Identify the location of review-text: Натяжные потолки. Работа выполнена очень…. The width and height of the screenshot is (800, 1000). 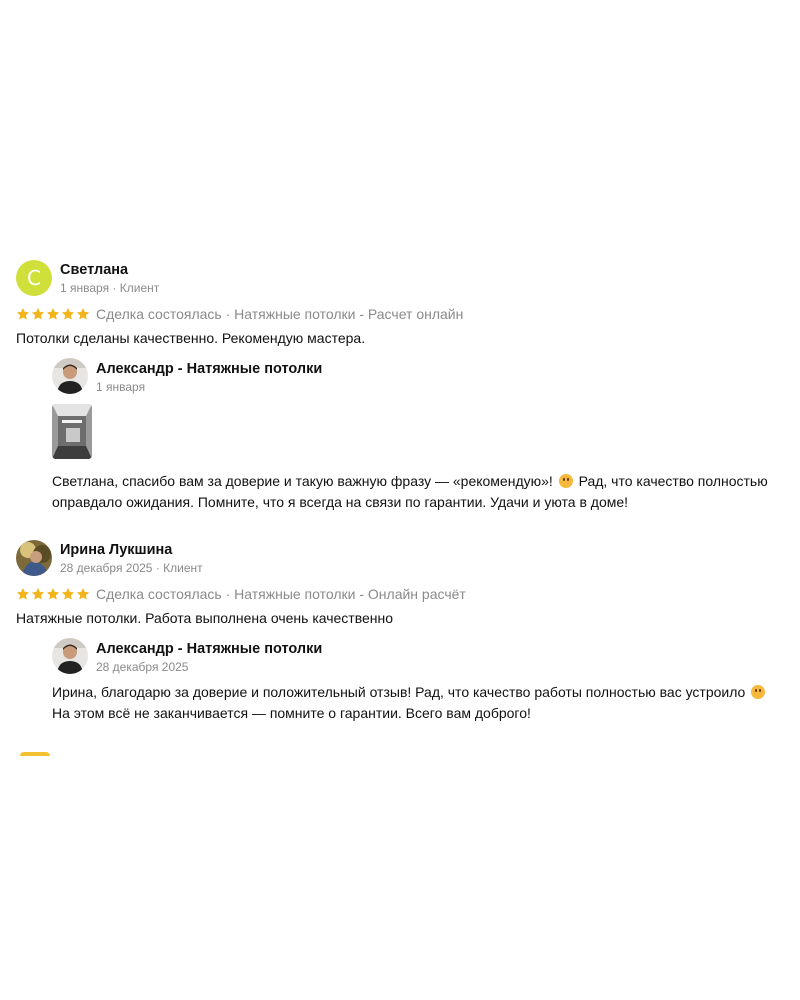
(205, 618).